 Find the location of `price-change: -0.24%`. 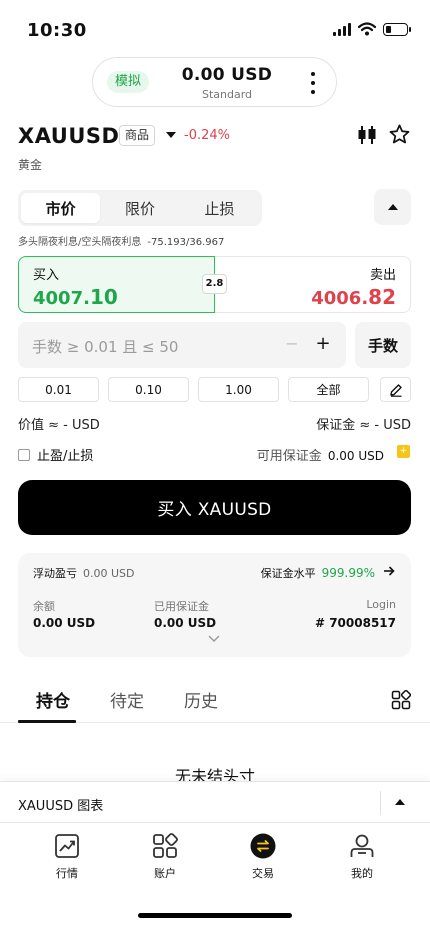

price-change: -0.24% is located at coordinates (207, 135).